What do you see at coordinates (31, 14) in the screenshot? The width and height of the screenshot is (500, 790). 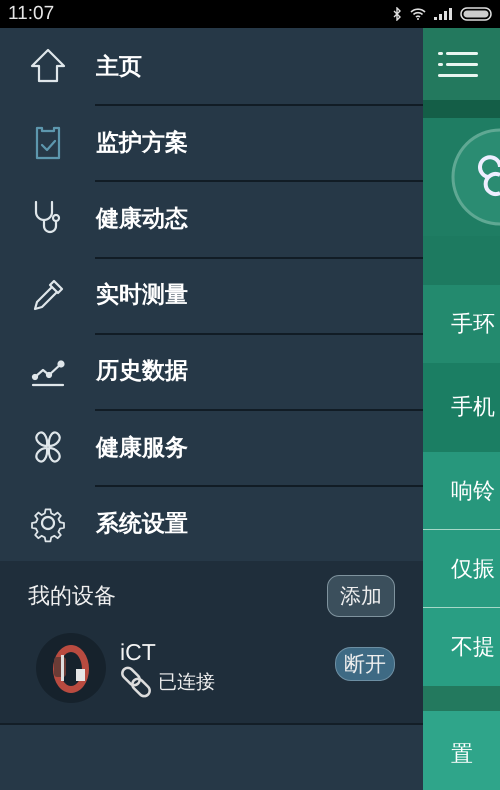 I see `clock: 11:07` at bounding box center [31, 14].